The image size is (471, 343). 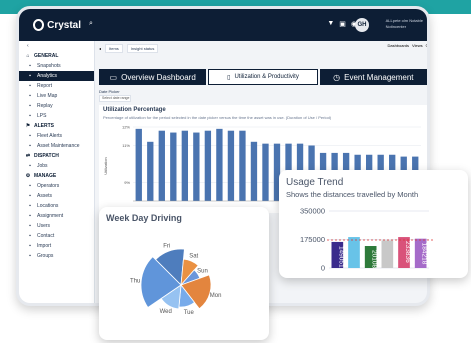 What do you see at coordinates (28, 126) in the screenshot?
I see `alerts-icon: ⚑` at bounding box center [28, 126].